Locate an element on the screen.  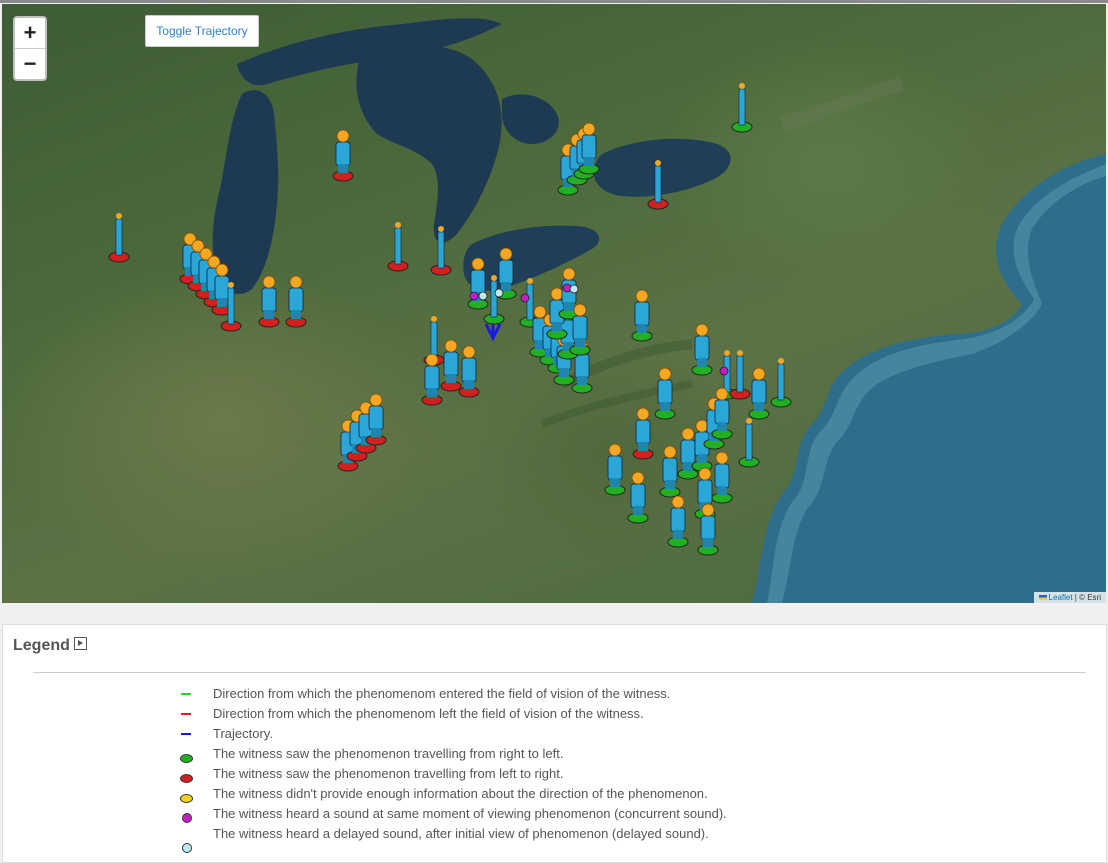
georgian-bay is located at coordinates (530, 119).